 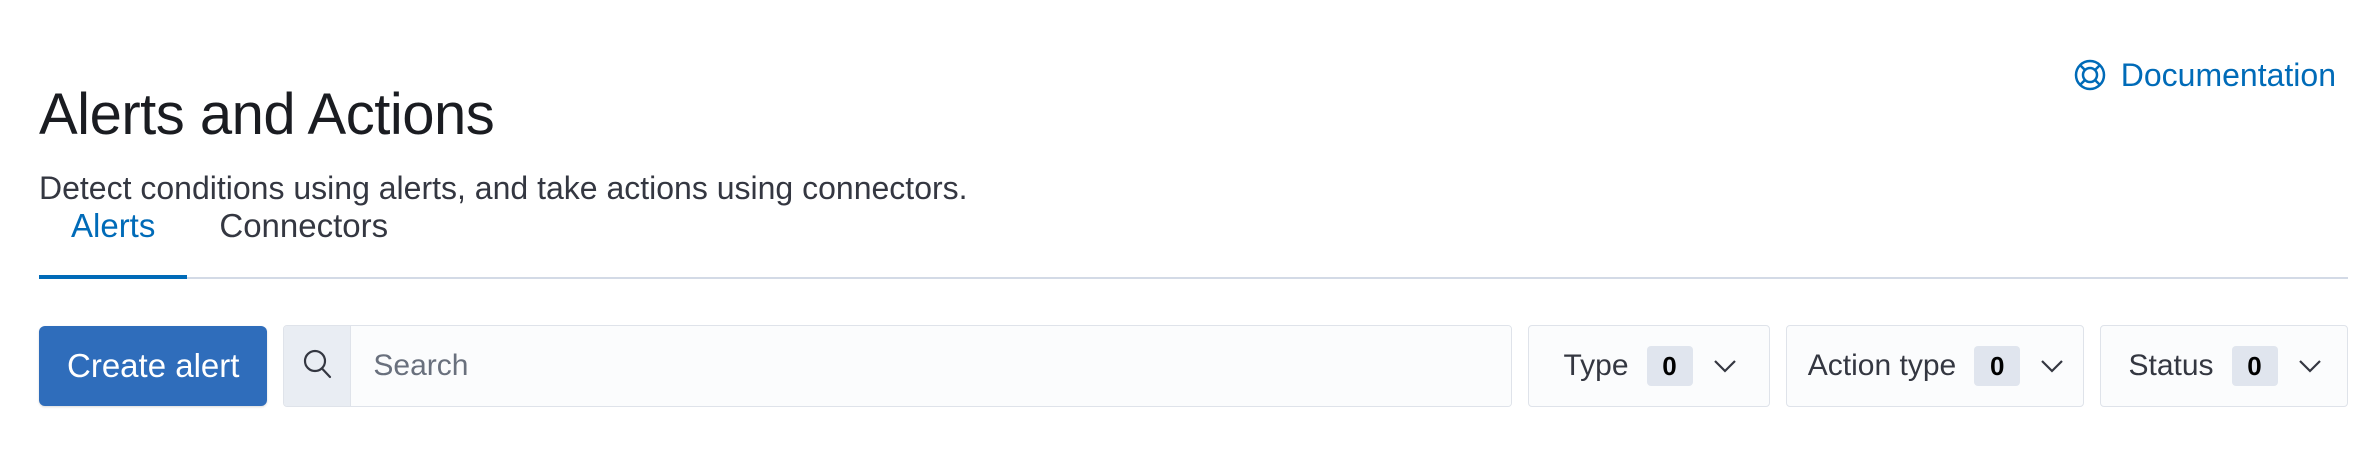 I want to click on tab-connectors-label: Connectors, so click(x=304, y=225).